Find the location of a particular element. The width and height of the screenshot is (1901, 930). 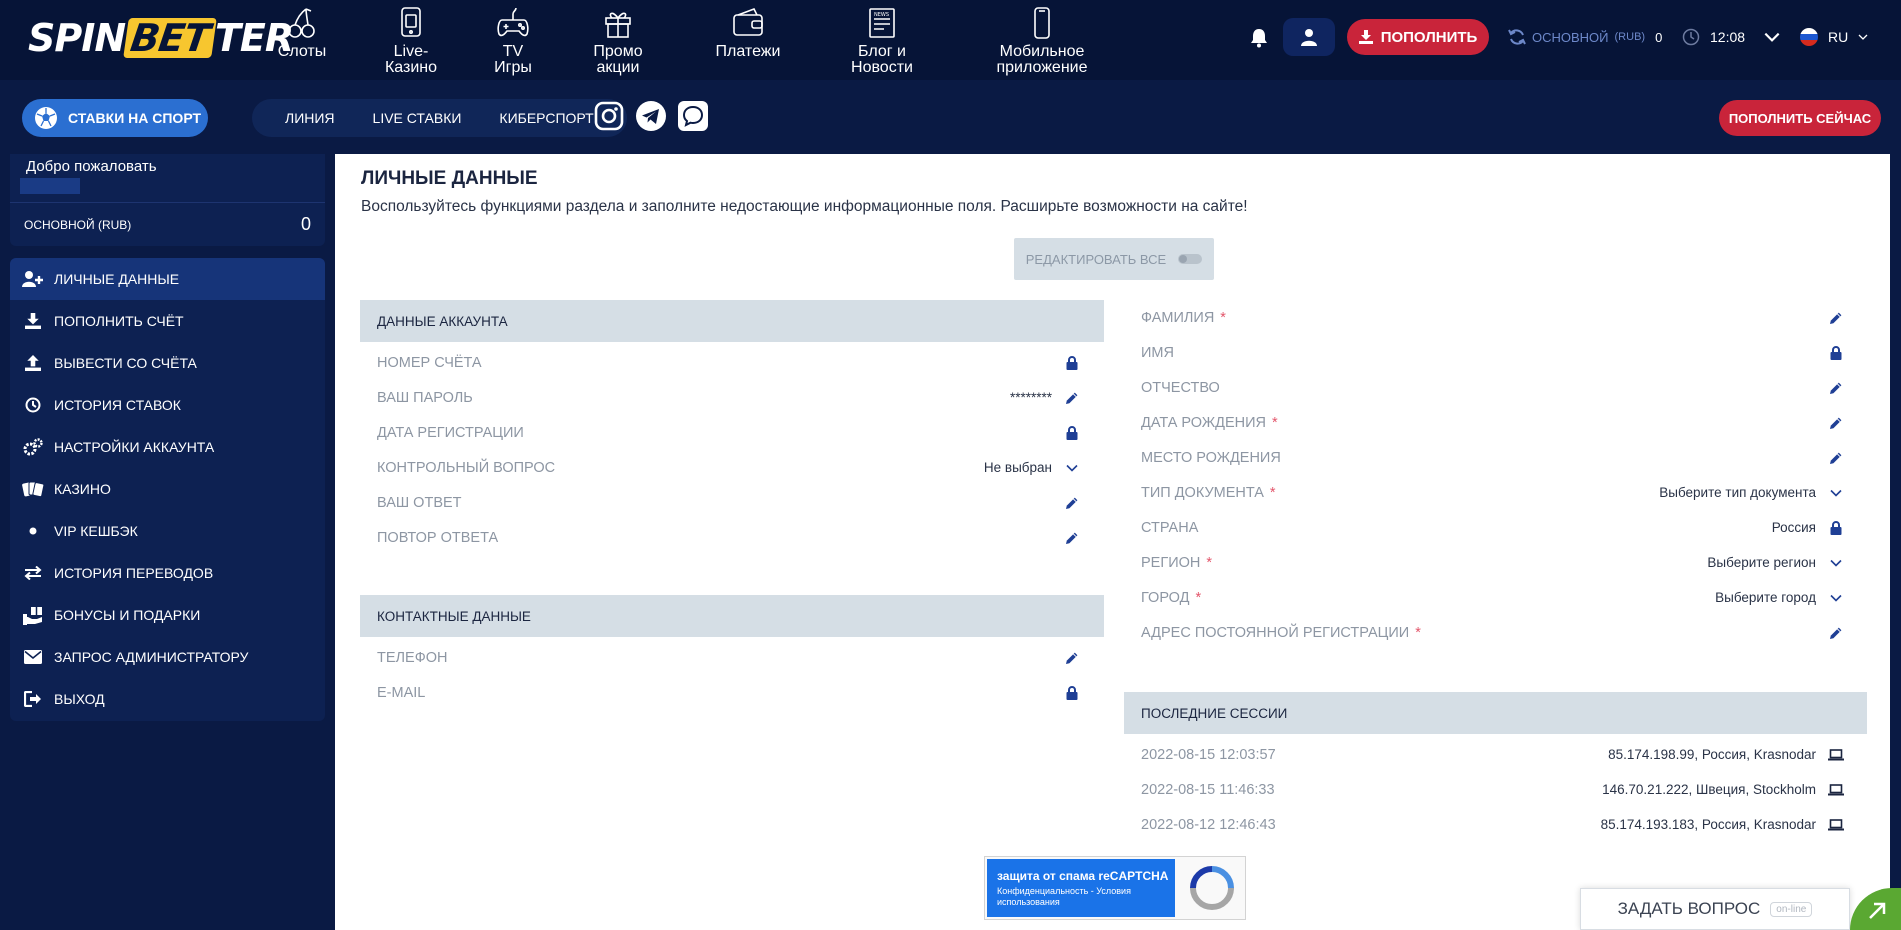

deposit-now-button: ПОПОЛНИТЬ СЕЙЧАС is located at coordinates (1800, 118).